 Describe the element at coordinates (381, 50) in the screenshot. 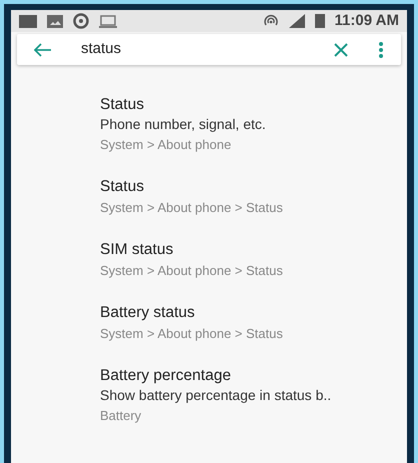

I see `more-icon` at that location.